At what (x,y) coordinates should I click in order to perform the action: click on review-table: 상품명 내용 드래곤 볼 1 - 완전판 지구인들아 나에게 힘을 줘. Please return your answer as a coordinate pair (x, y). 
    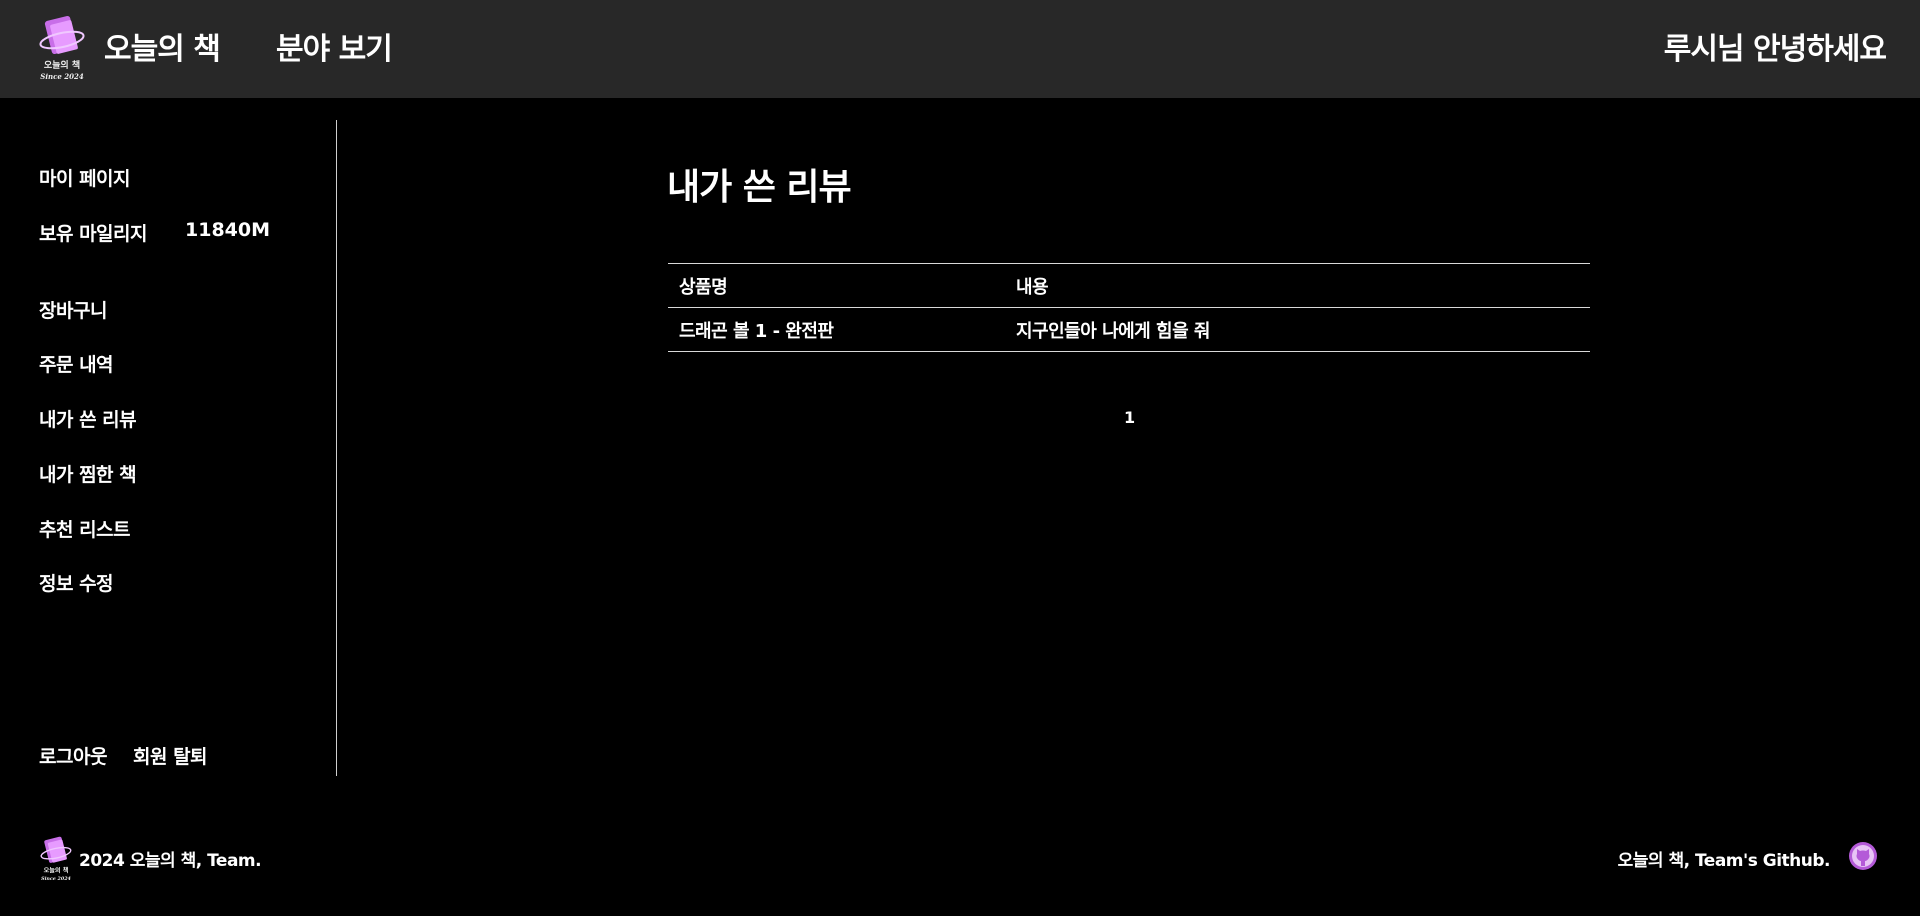
    Looking at the image, I should click on (1129, 307).